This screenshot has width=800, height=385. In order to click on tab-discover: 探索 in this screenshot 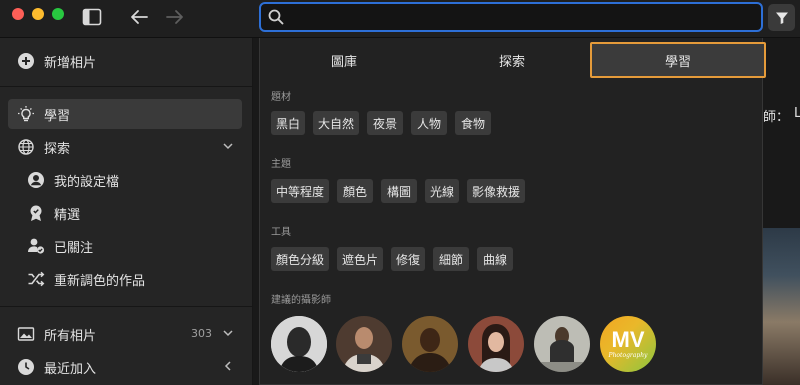, I will do `click(512, 60)`.